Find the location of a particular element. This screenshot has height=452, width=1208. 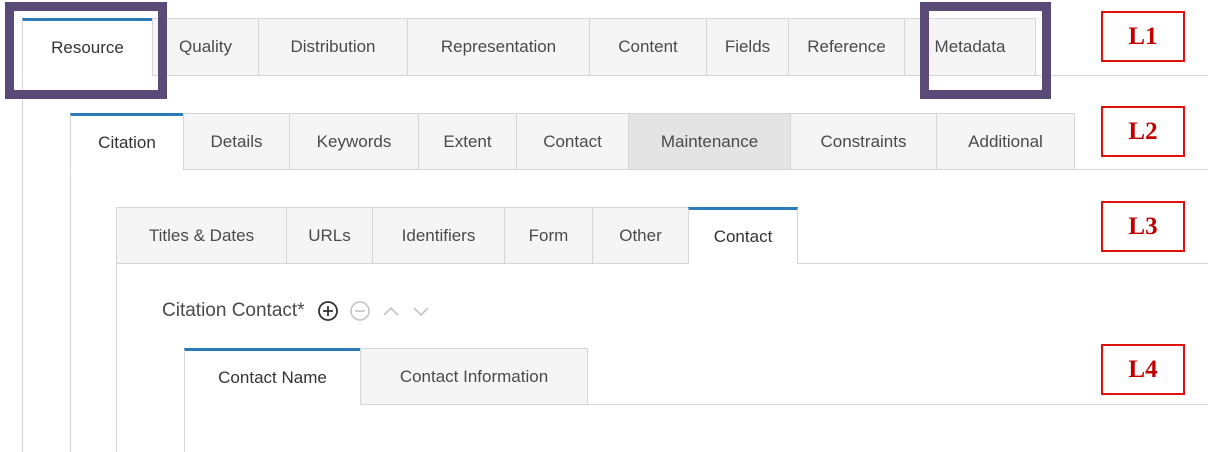

tab-constraints: Constraints is located at coordinates (863, 141).